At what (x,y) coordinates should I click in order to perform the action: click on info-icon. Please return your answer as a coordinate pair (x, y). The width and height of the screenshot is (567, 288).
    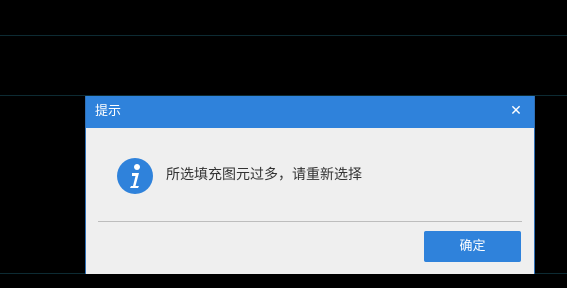
    Looking at the image, I should click on (135, 176).